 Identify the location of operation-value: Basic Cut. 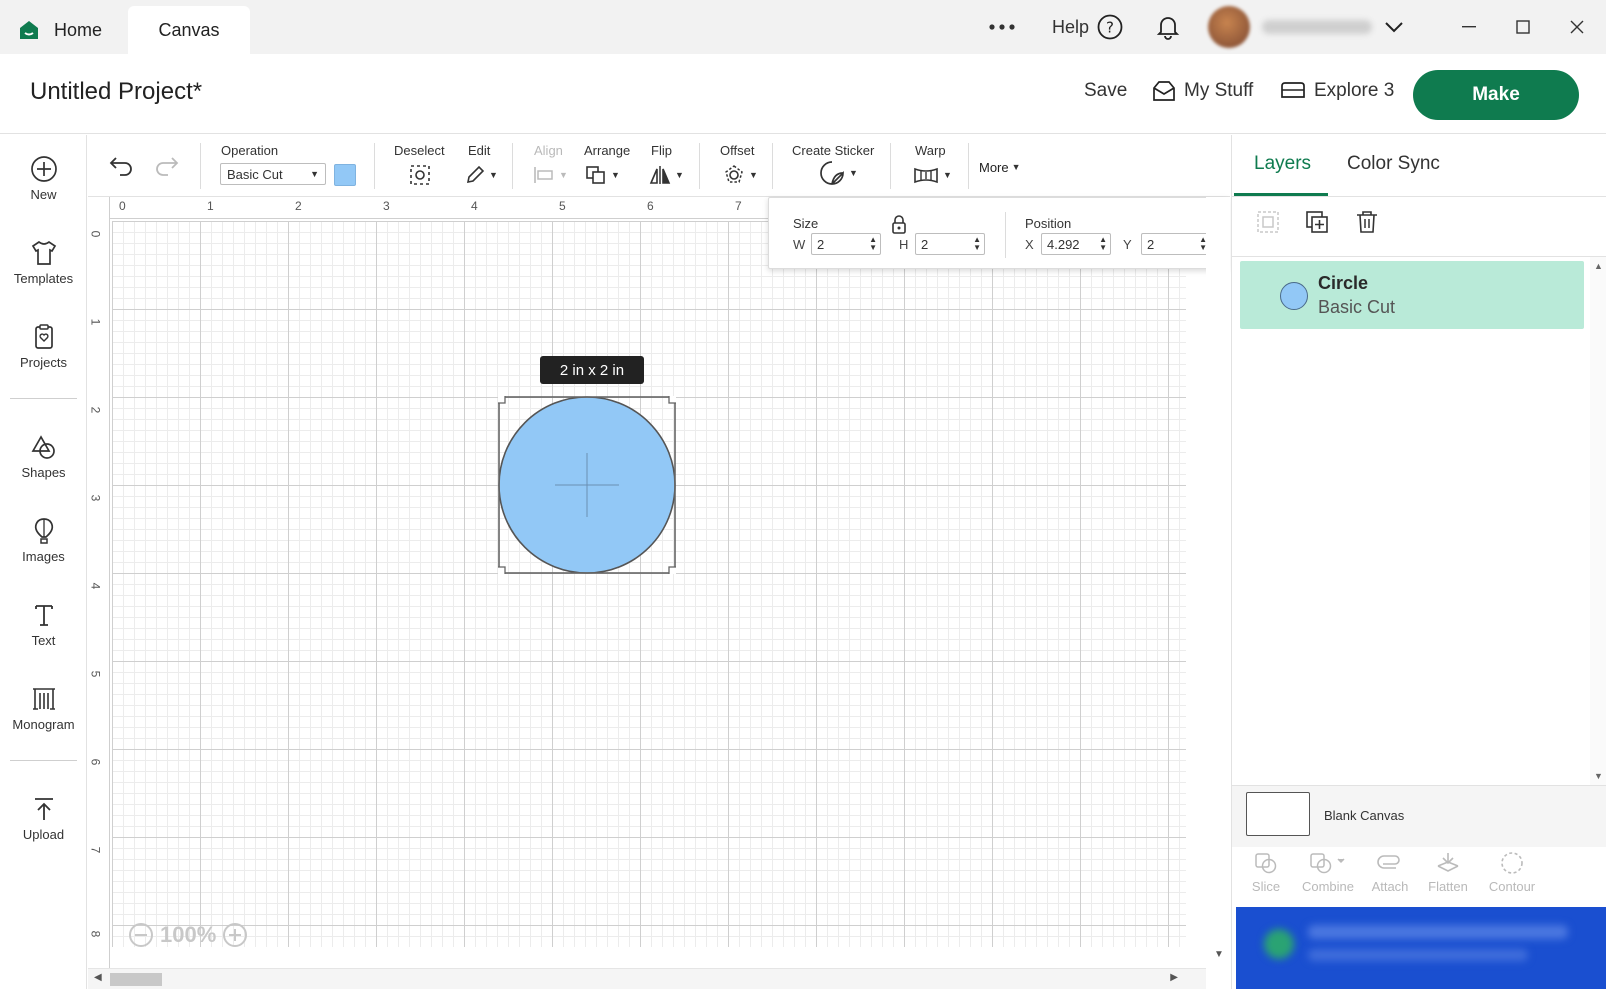
(255, 174).